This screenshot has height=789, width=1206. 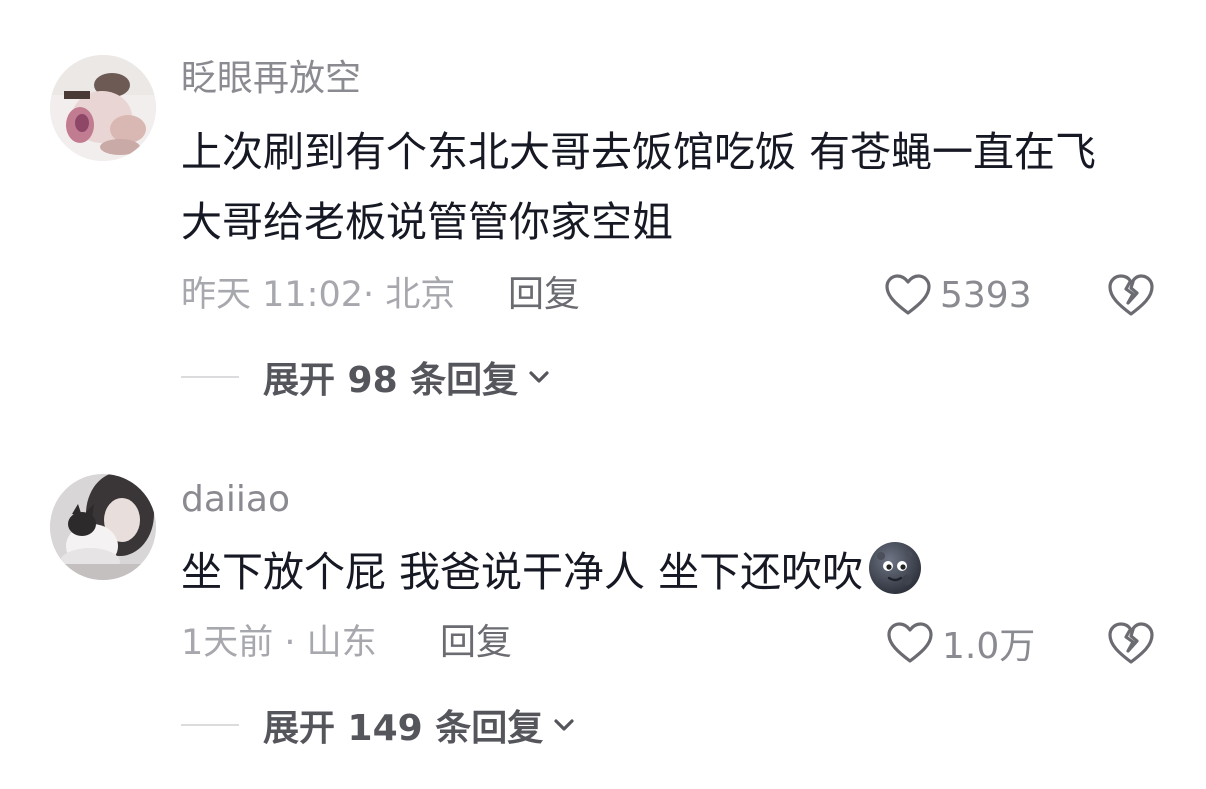 I want to click on comment-text-content: 坐下放个屁 我爸说干净人 坐下还吹吹, so click(x=522, y=572).